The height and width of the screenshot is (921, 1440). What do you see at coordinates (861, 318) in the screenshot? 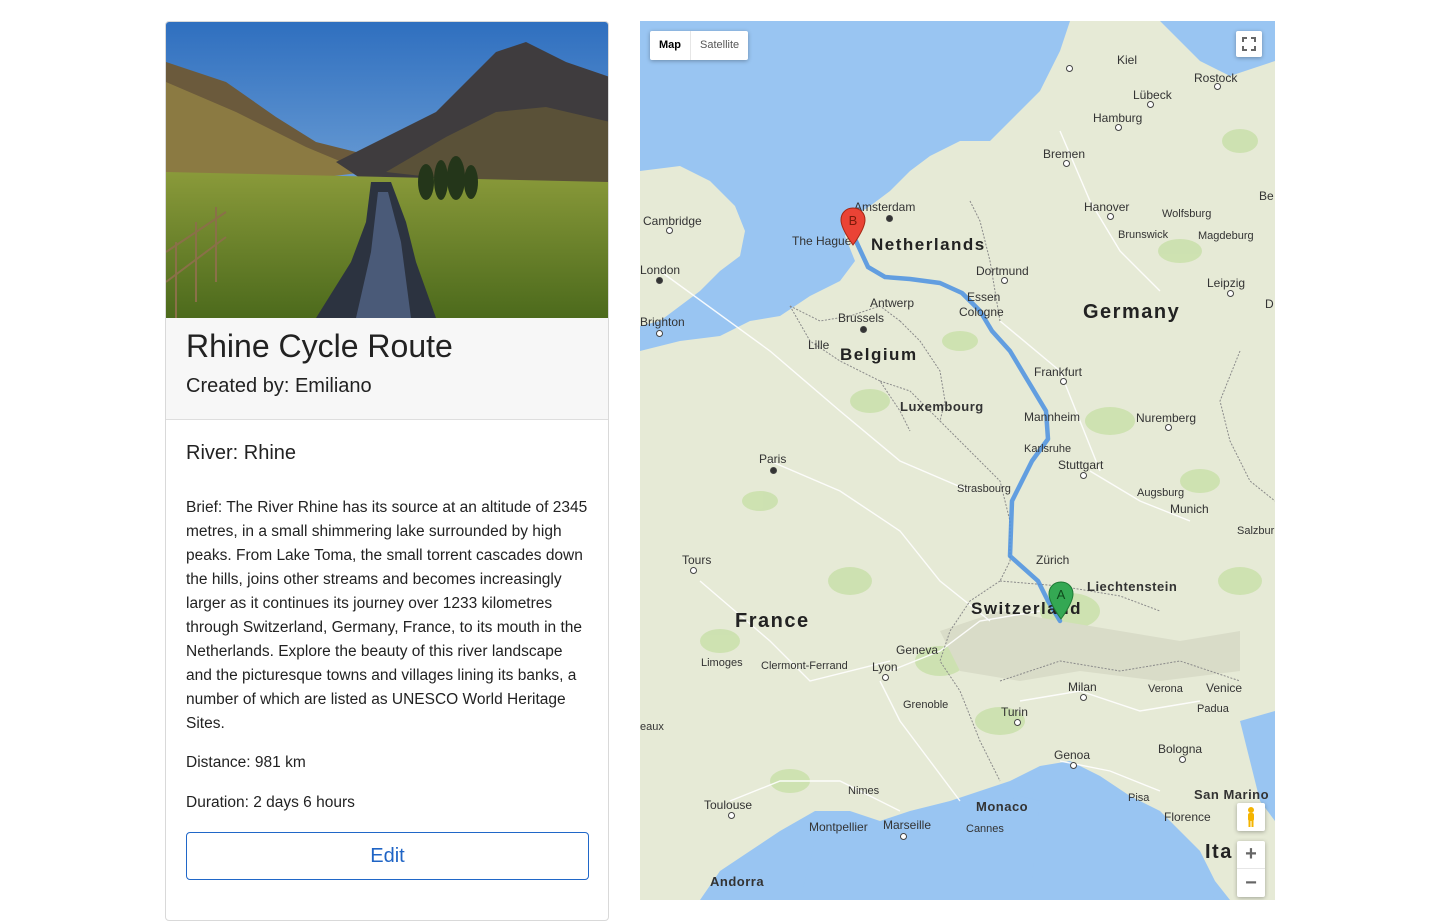
I see `city-brussels: Brussels` at bounding box center [861, 318].